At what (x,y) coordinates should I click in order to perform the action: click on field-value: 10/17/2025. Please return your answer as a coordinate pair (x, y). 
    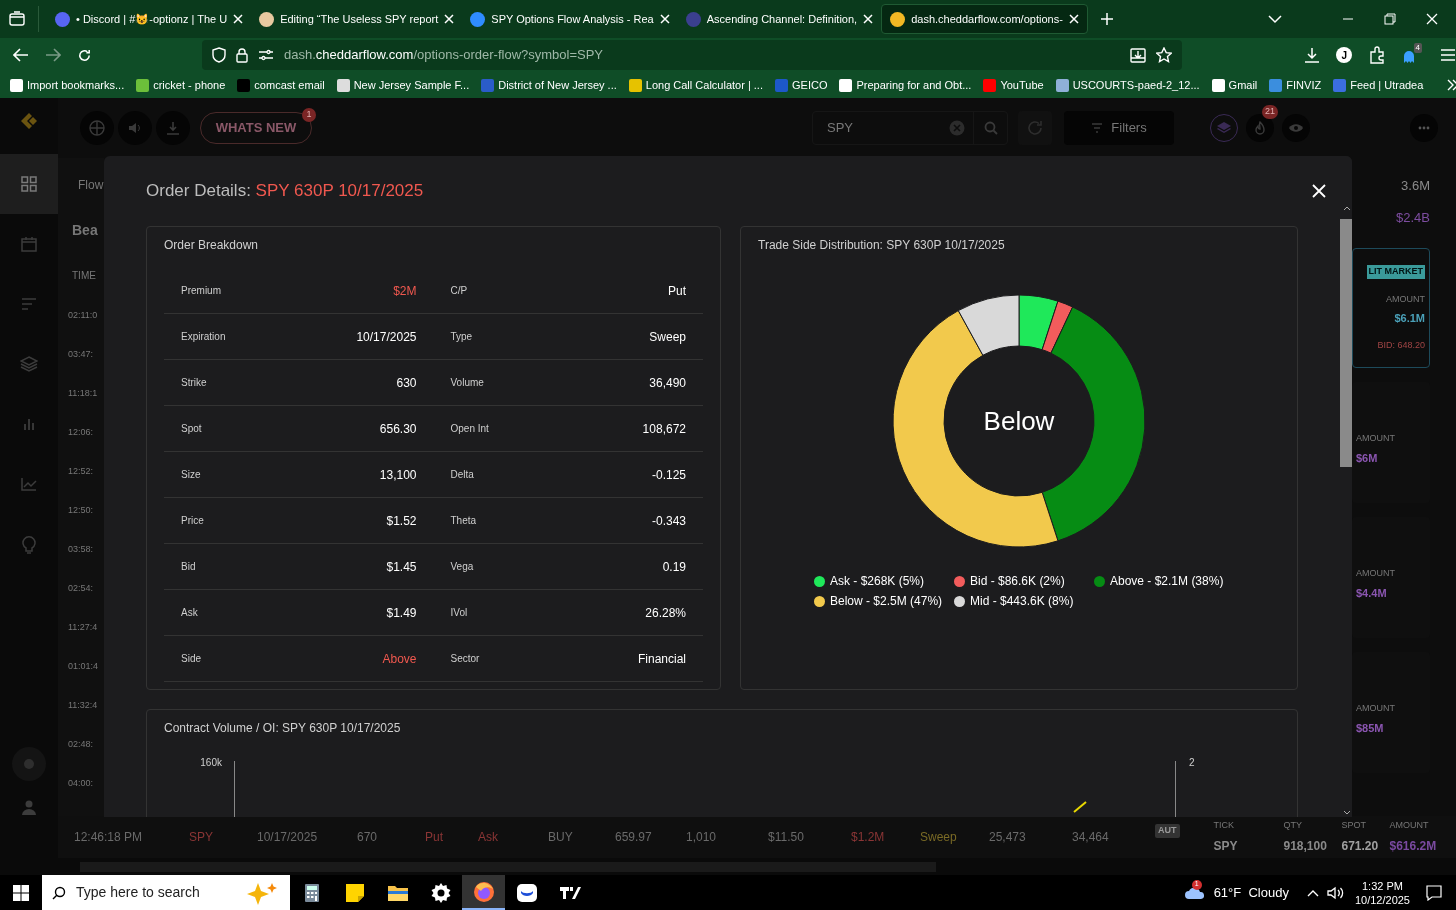
    Looking at the image, I should click on (386, 337).